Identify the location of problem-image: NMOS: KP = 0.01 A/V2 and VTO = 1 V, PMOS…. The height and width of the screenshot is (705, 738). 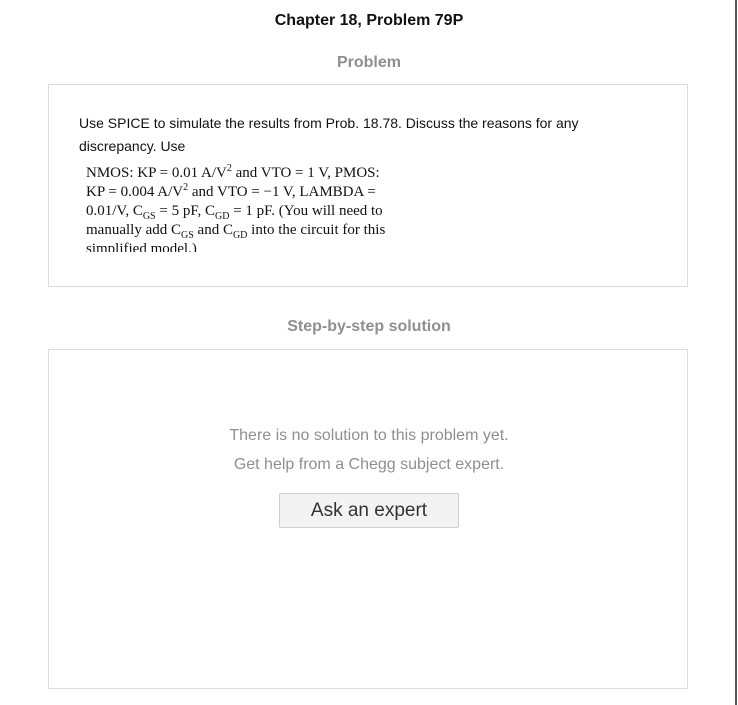
(246, 208).